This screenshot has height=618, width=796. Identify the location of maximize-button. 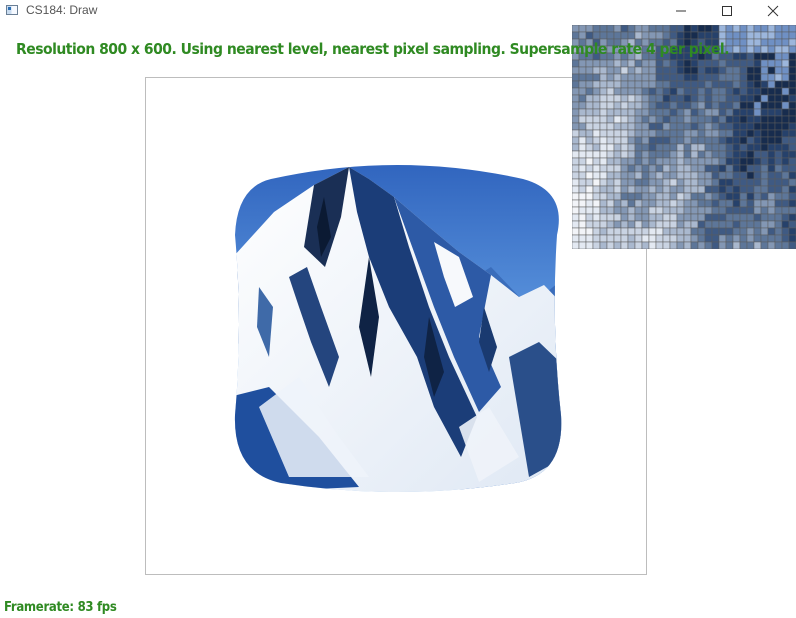
(727, 11).